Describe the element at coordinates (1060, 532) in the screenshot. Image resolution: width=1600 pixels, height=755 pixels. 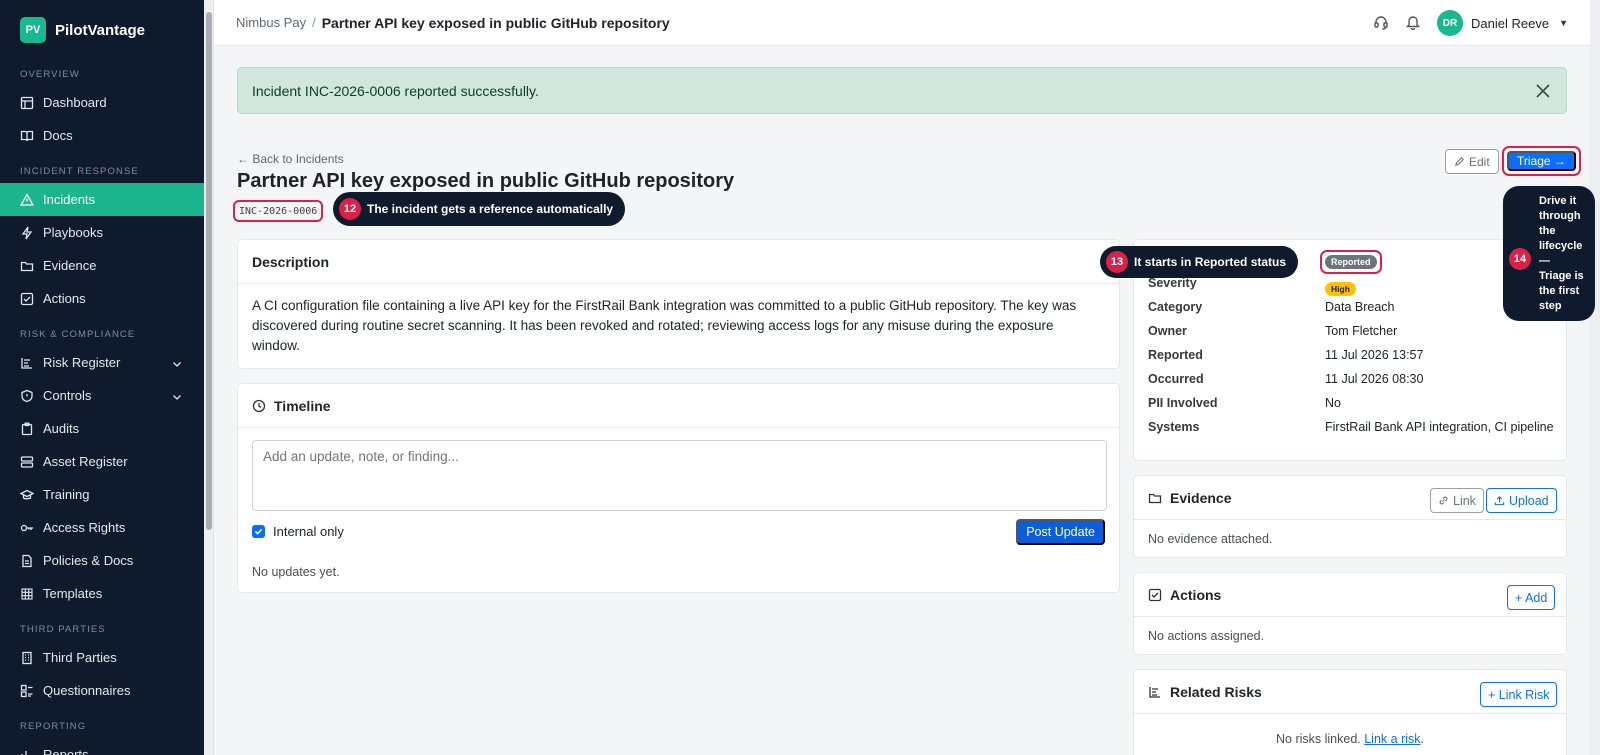
I see `post-update-button: Post Update` at that location.